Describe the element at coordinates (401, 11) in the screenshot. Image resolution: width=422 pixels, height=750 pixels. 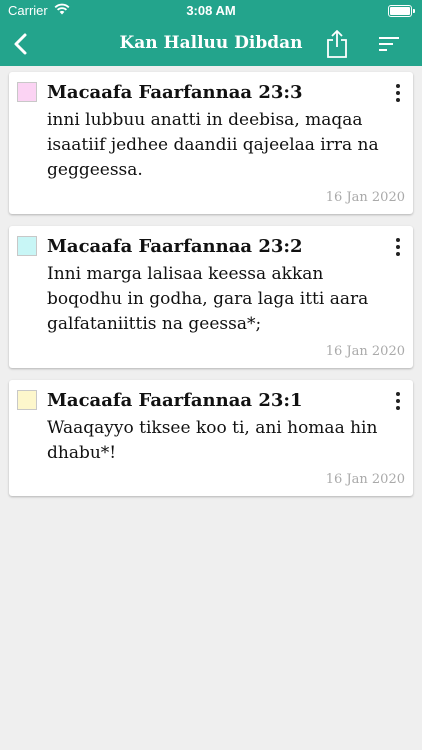
I see `battery-icon` at that location.